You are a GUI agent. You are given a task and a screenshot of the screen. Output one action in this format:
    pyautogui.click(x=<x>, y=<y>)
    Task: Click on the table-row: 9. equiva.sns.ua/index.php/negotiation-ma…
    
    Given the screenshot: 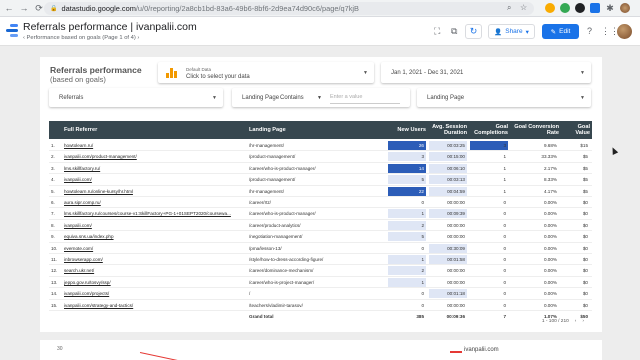 What is the action you would take?
    pyautogui.click(x=320, y=237)
    